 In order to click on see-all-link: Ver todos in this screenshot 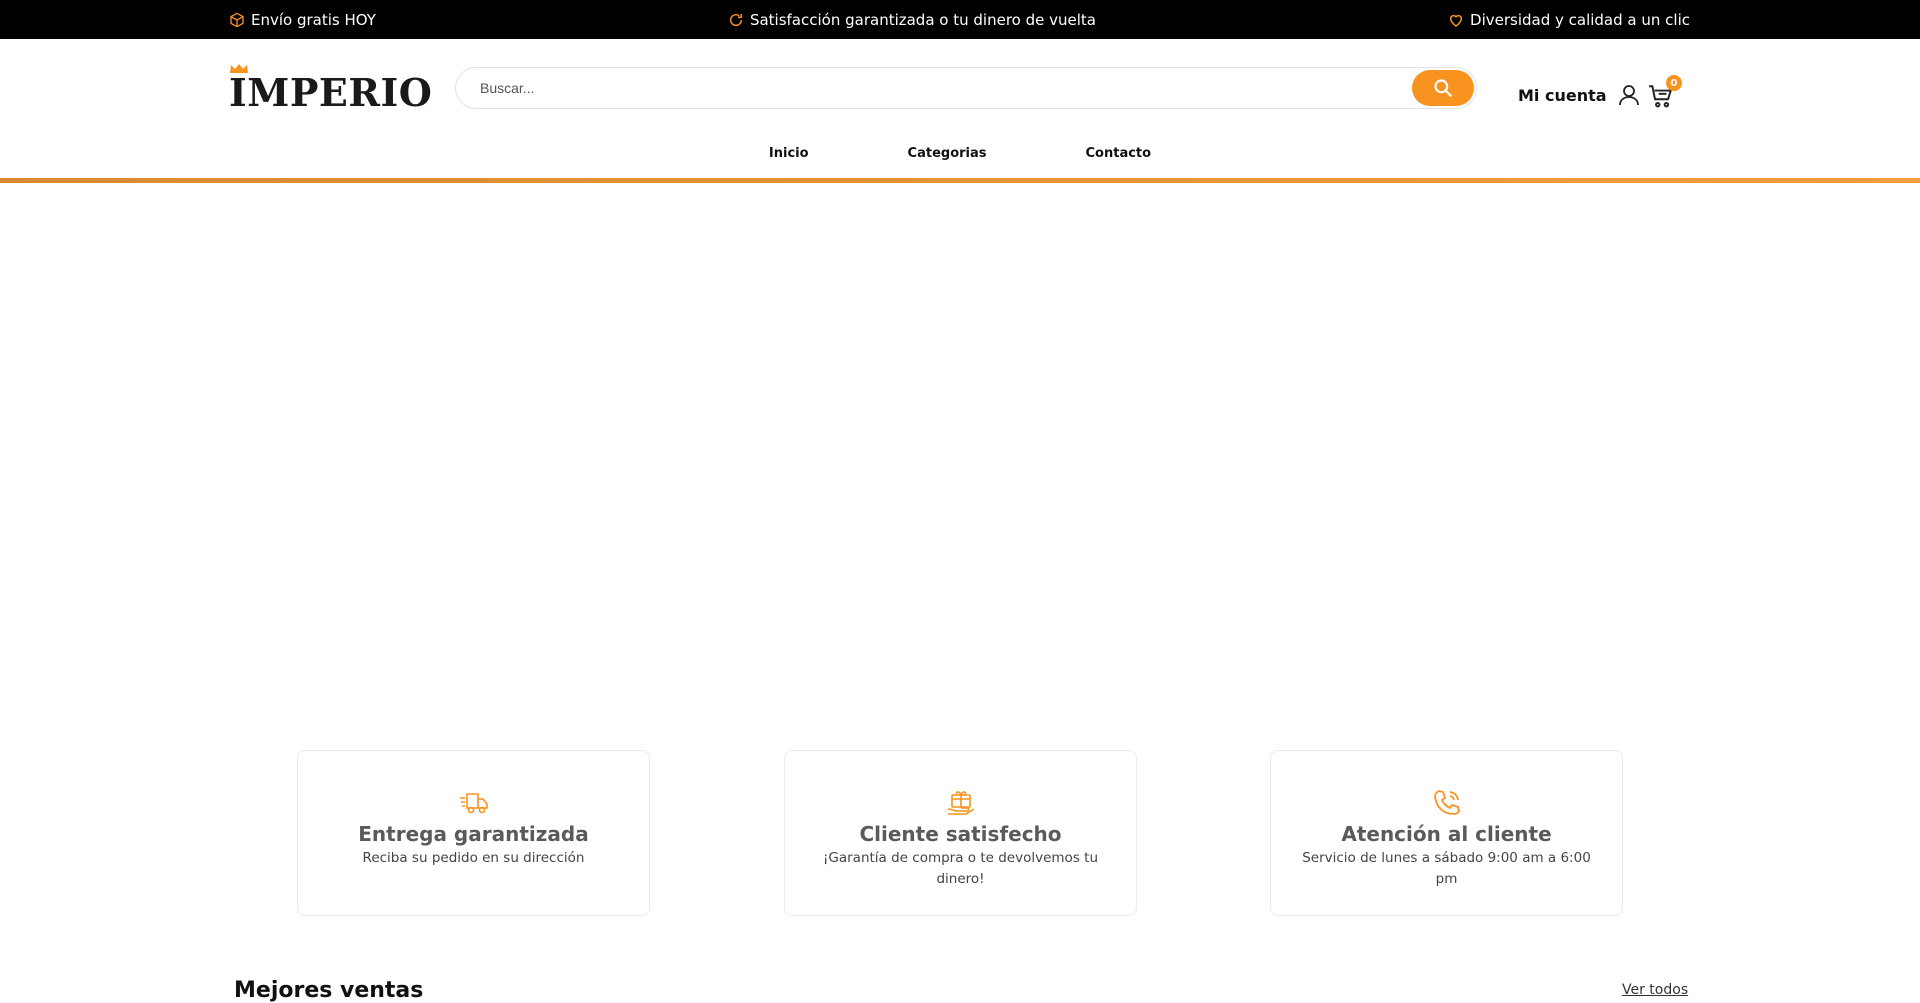, I will do `click(1655, 990)`.